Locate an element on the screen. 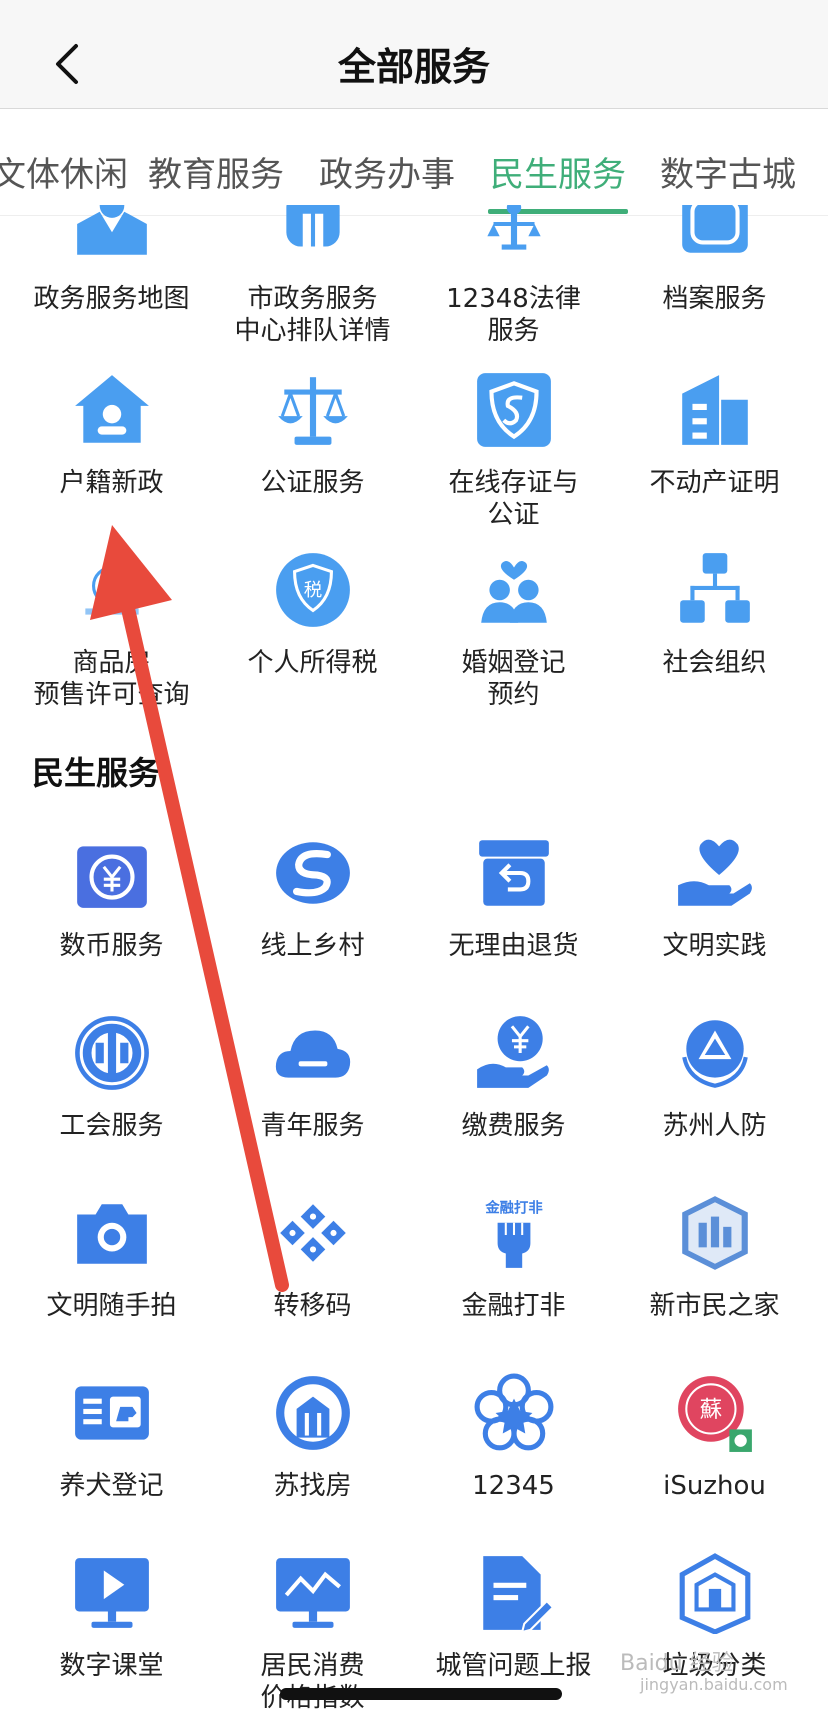 Image resolution: width=828 pixels, height=1716 pixels. trash-house-icon is located at coordinates (714, 1593).